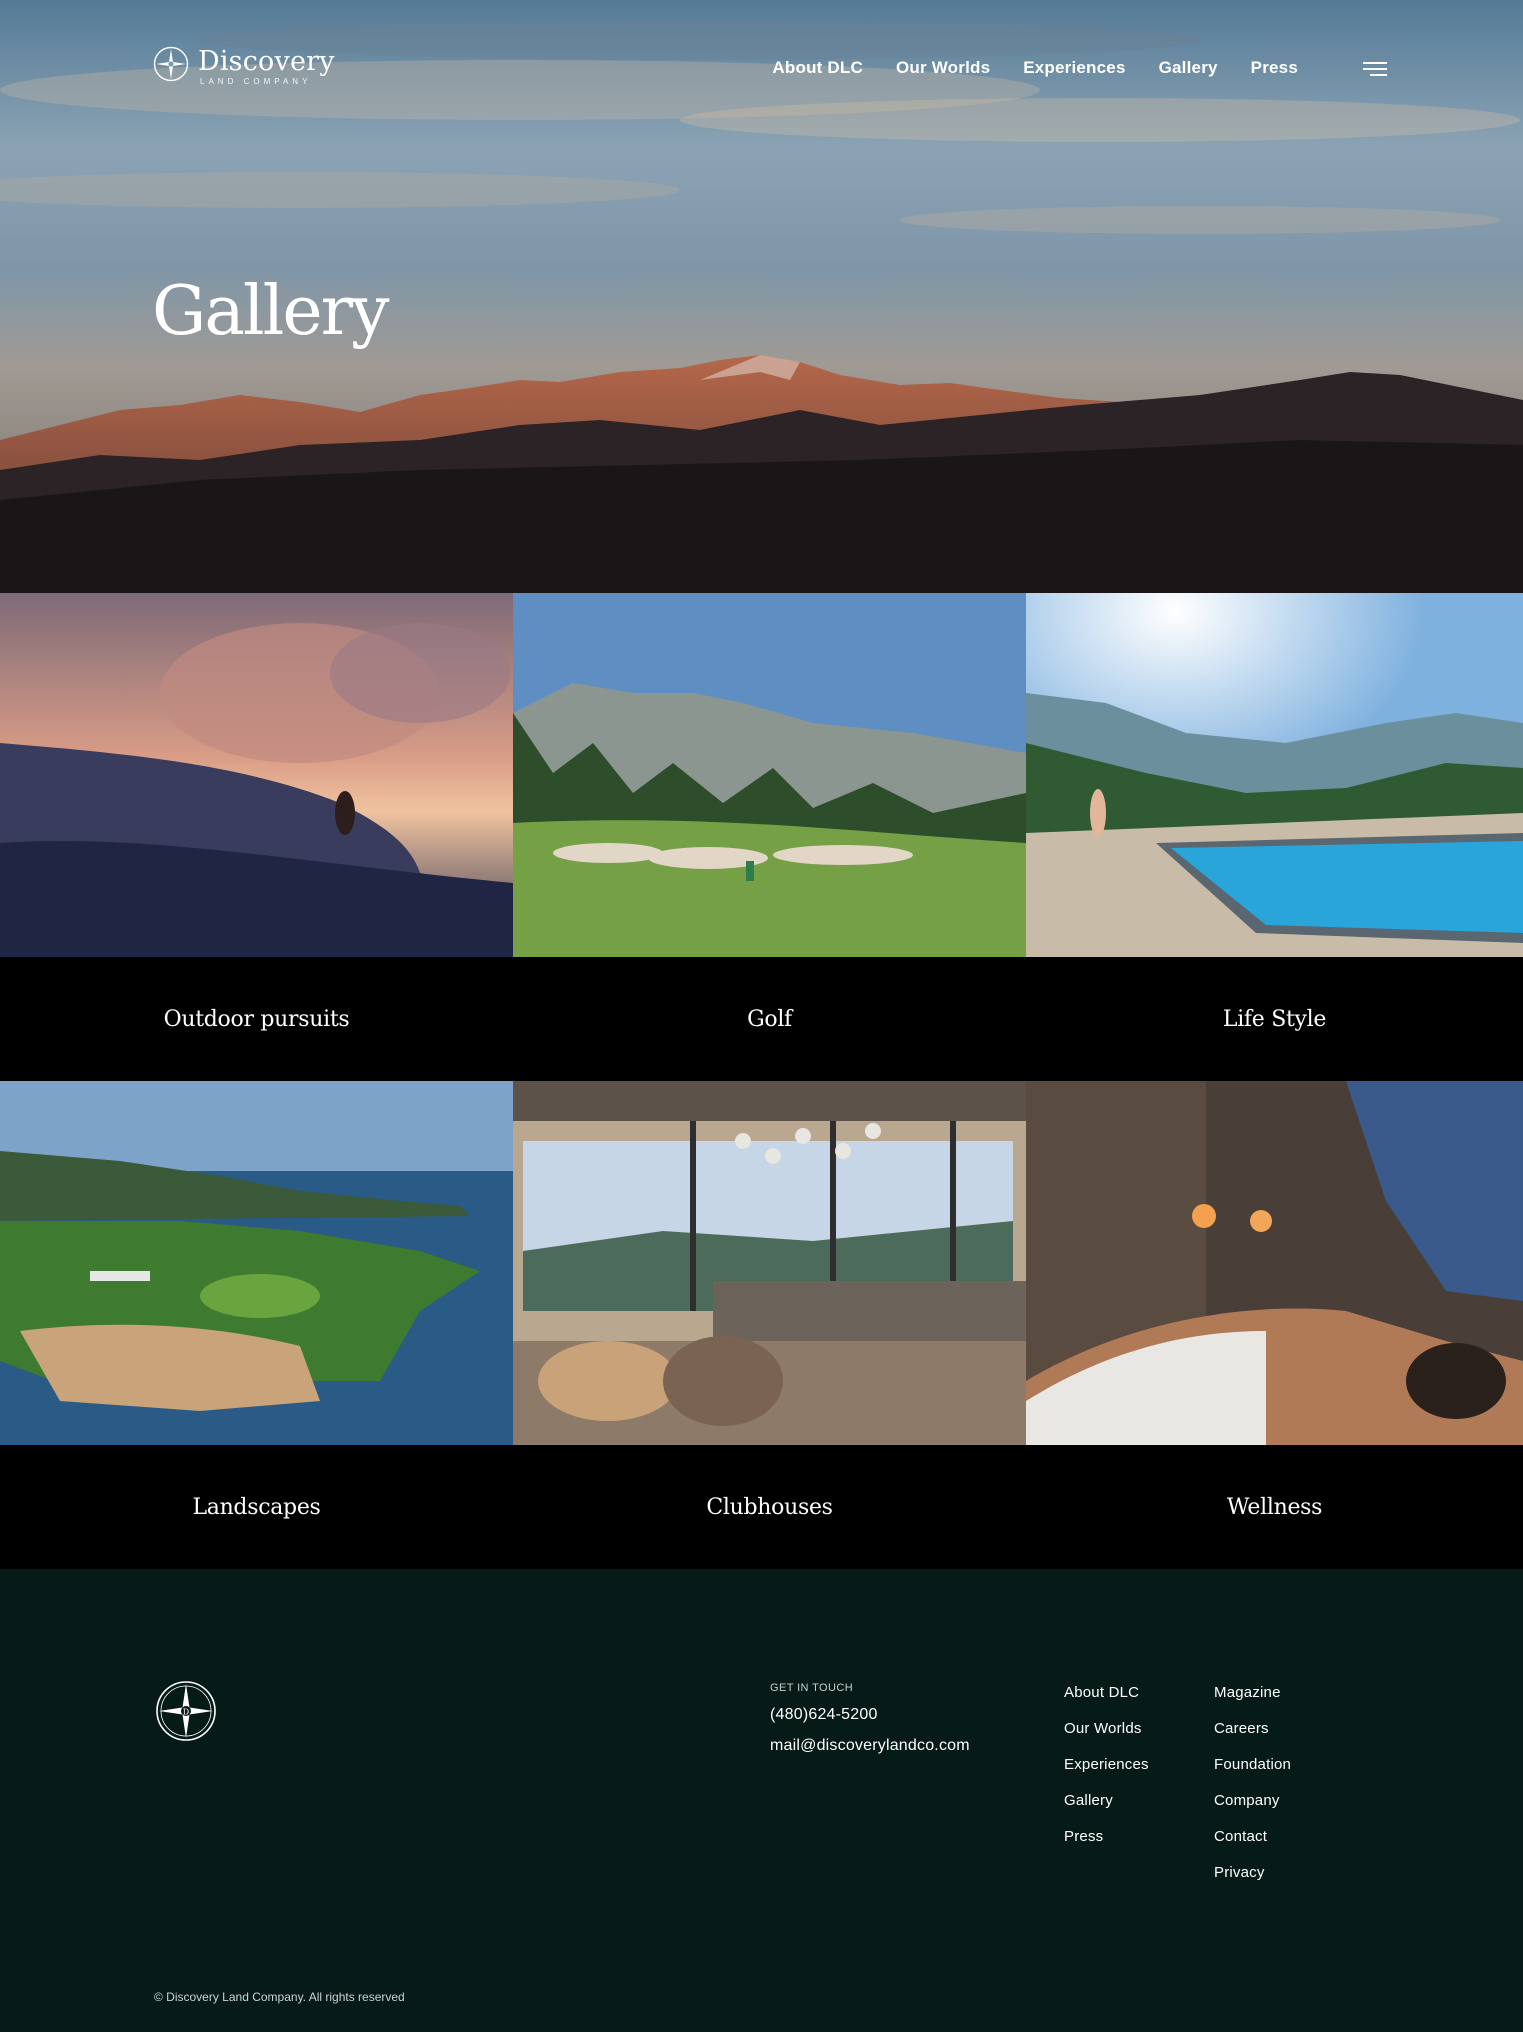 Image resolution: width=1523 pixels, height=2032 pixels. What do you see at coordinates (769, 775) in the screenshot?
I see `golf-course-image` at bounding box center [769, 775].